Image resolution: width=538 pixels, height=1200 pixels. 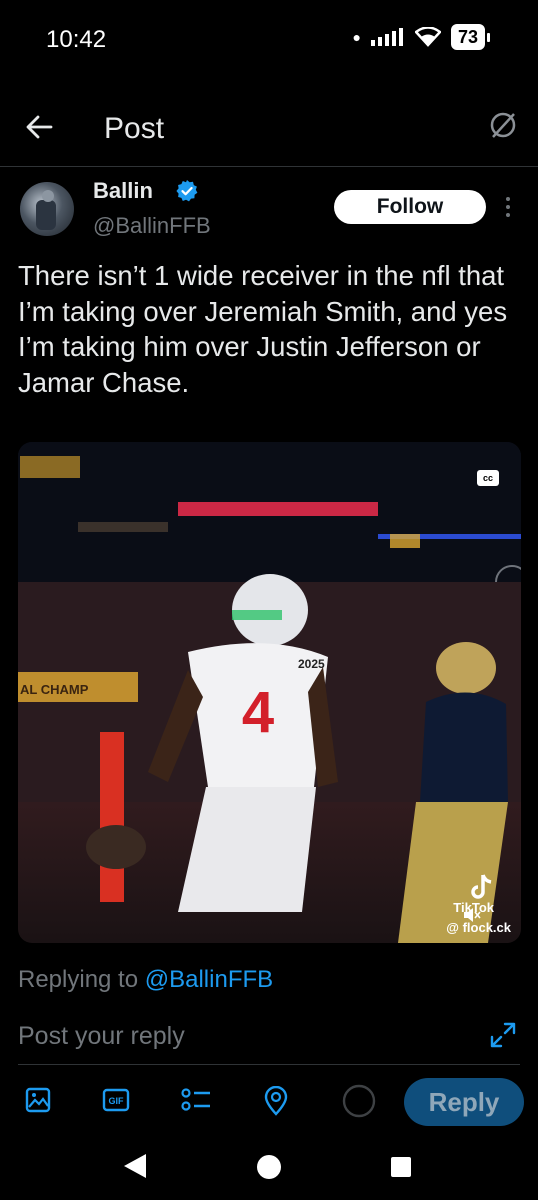 What do you see at coordinates (488, 478) in the screenshot?
I see `closed-captions-button: cc` at bounding box center [488, 478].